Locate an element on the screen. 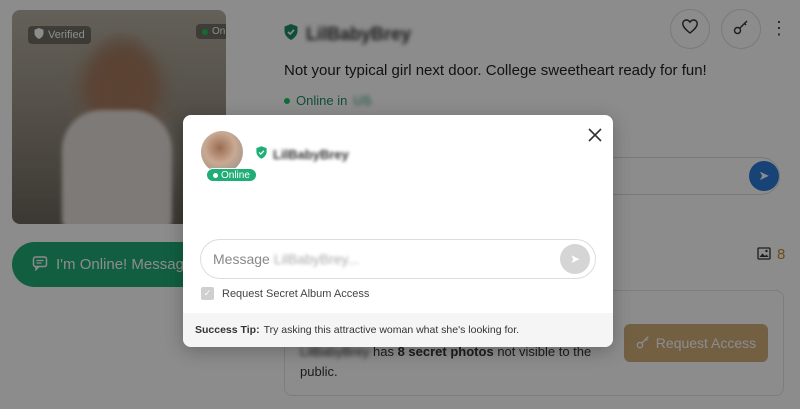 The image size is (800, 409). send-icon: ➤ is located at coordinates (575, 259).